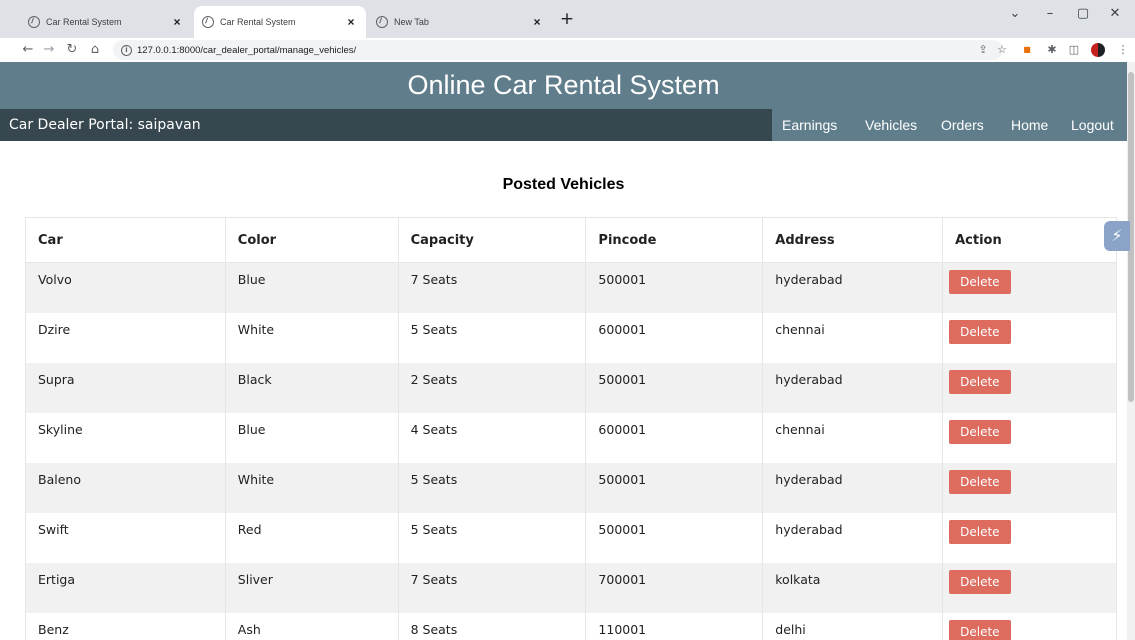 The height and width of the screenshot is (640, 1135). I want to click on cell-car: Dzire, so click(125, 337).